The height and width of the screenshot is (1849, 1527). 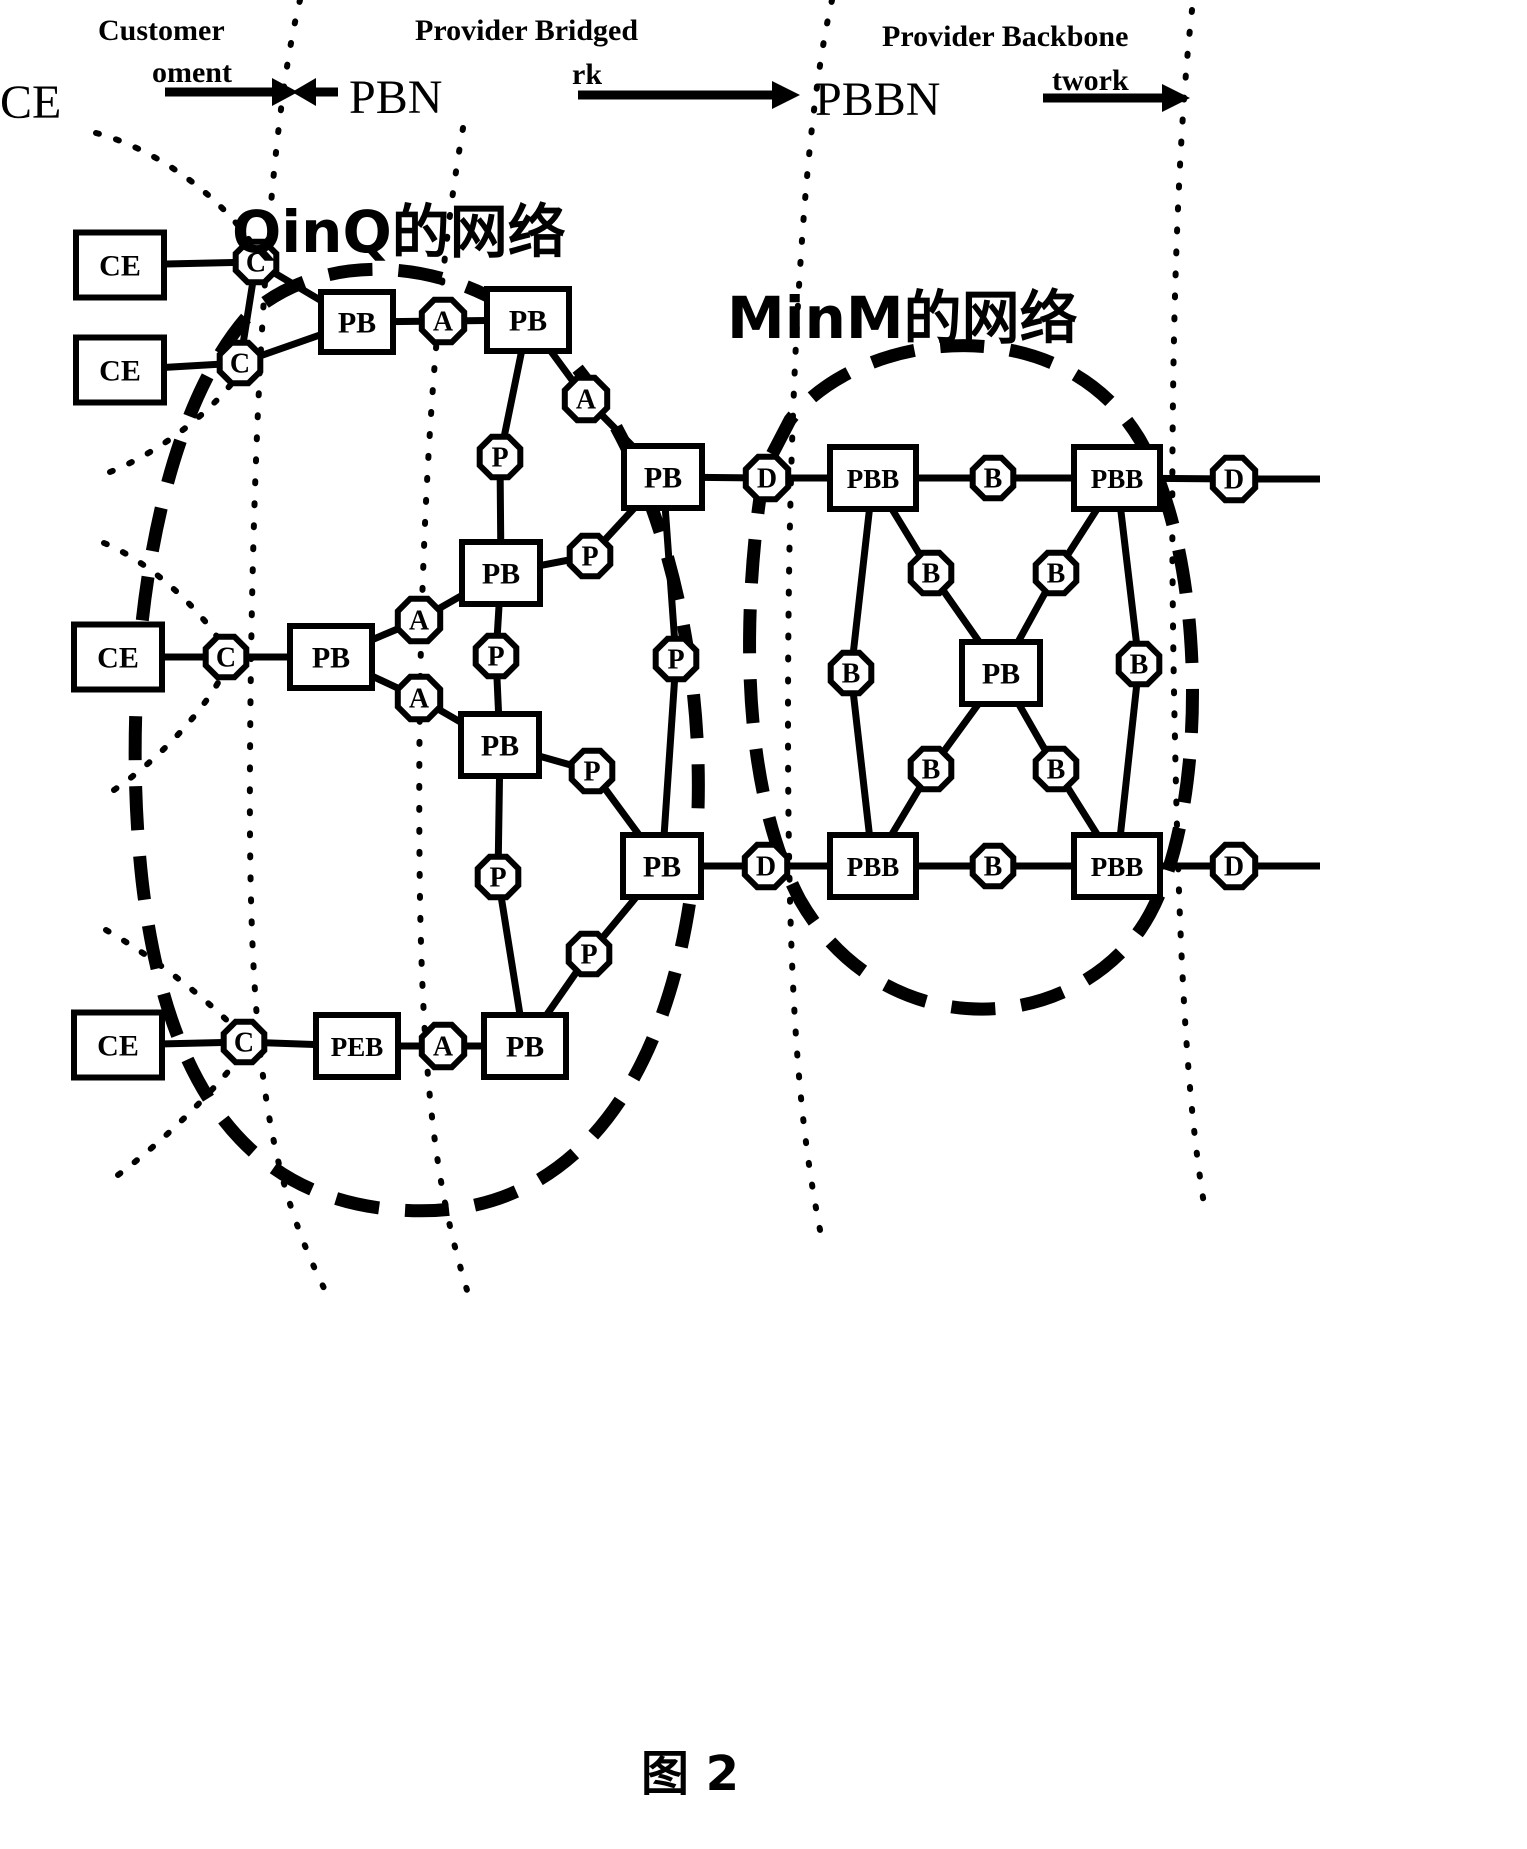 I want to click on node-a3: A, so click(x=419, y=620).